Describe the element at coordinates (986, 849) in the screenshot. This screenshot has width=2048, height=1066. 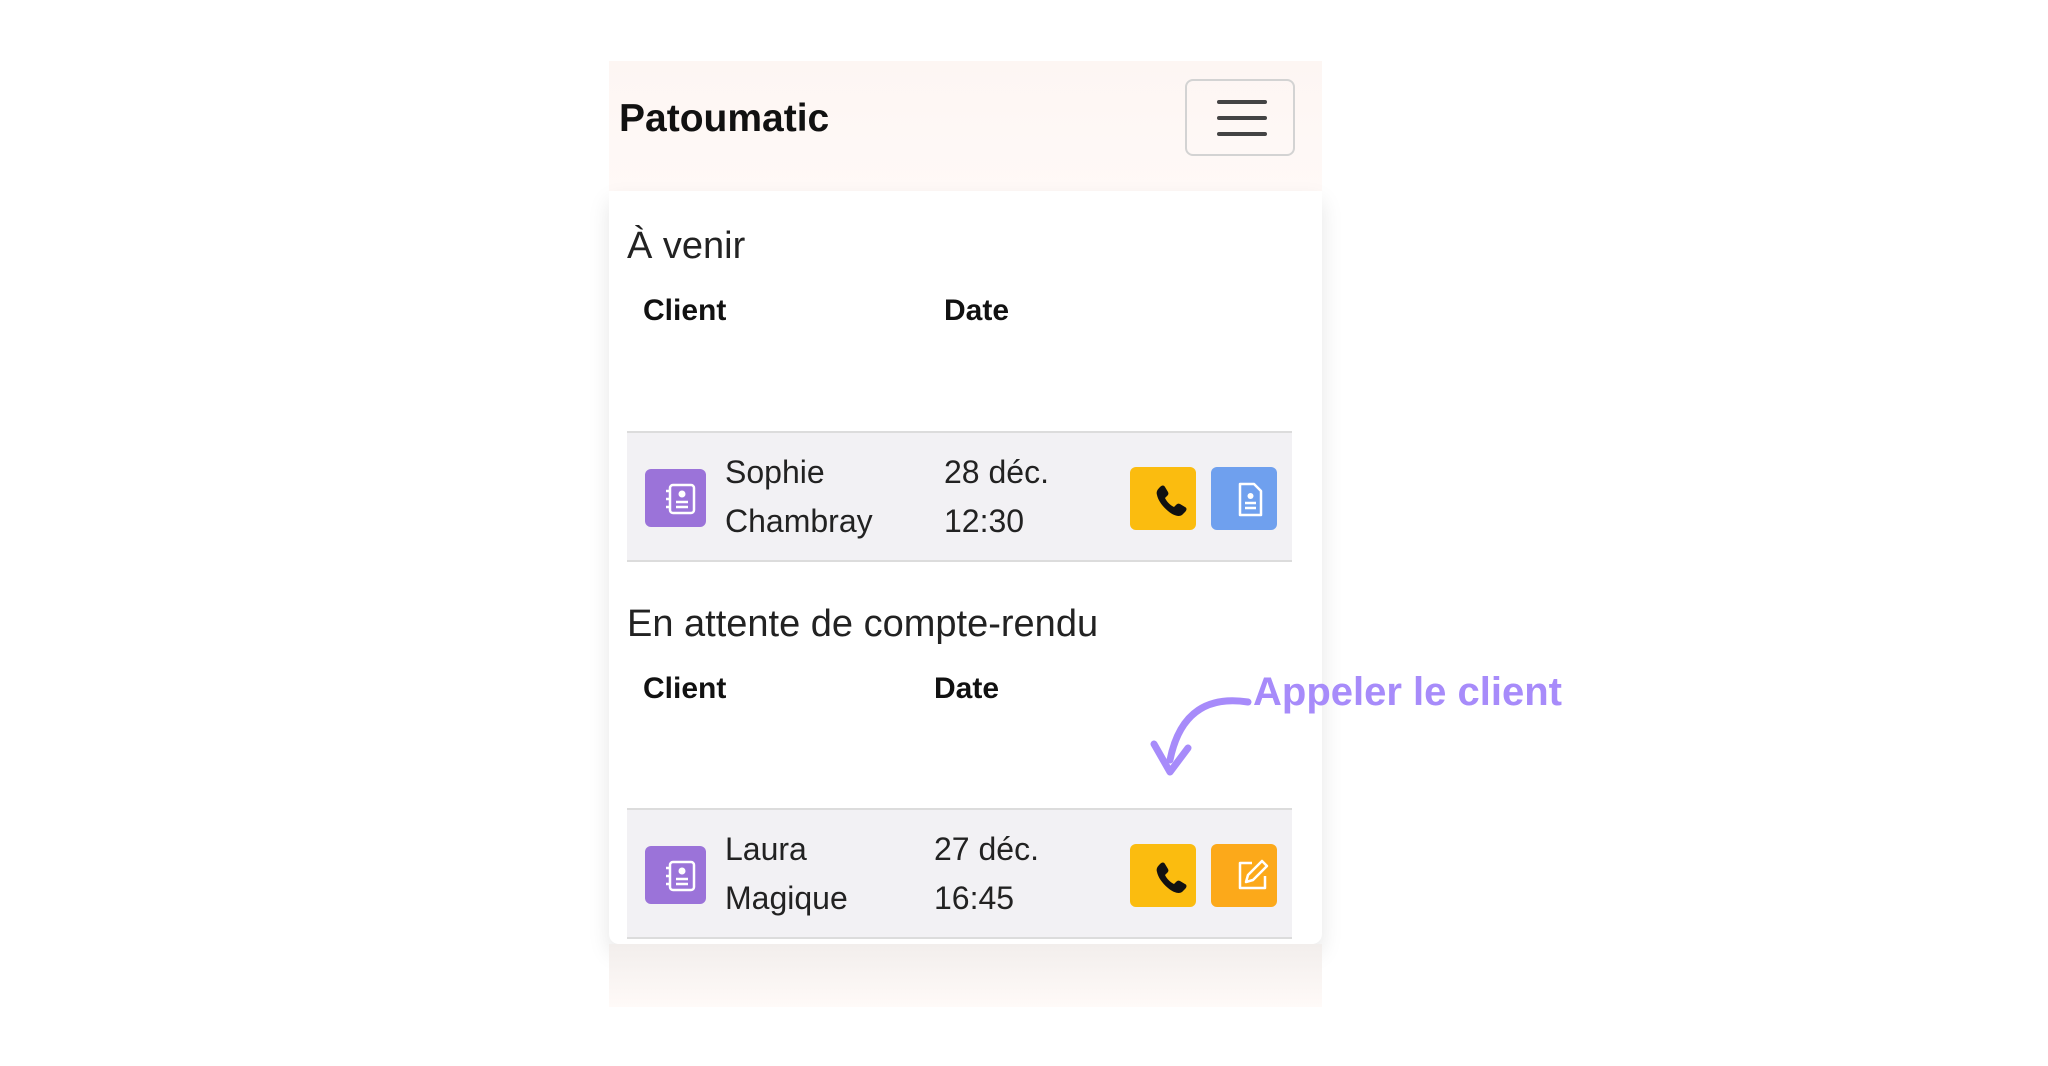
I see `appointment-day: 27 déc.` at that location.